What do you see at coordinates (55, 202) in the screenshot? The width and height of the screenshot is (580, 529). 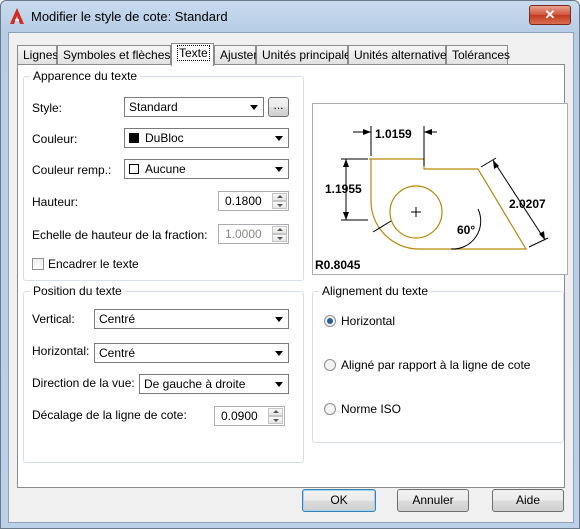 I see `height-label: Hauteur:` at bounding box center [55, 202].